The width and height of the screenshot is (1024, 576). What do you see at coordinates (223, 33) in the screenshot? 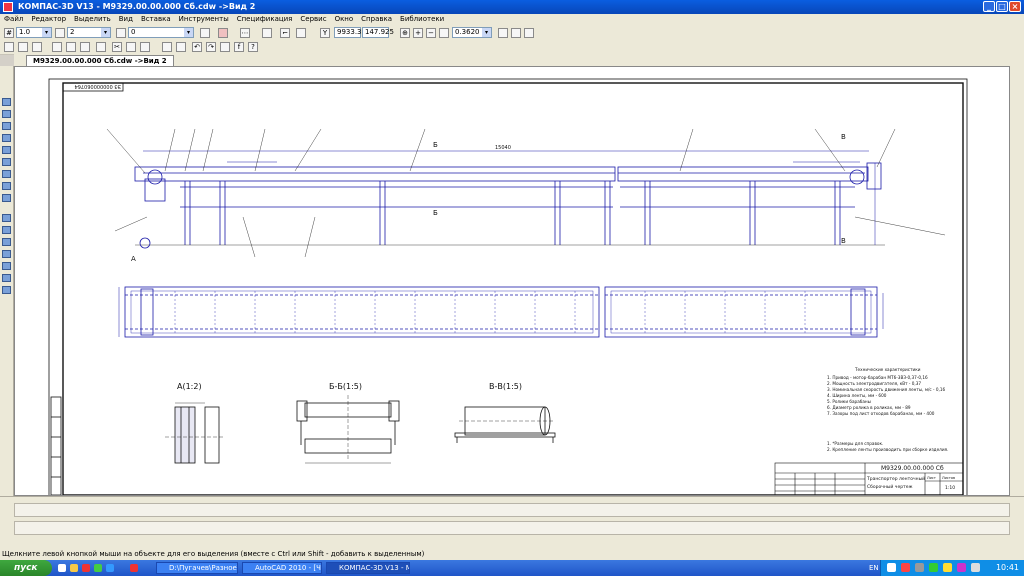
I see `color-icon` at bounding box center [223, 33].